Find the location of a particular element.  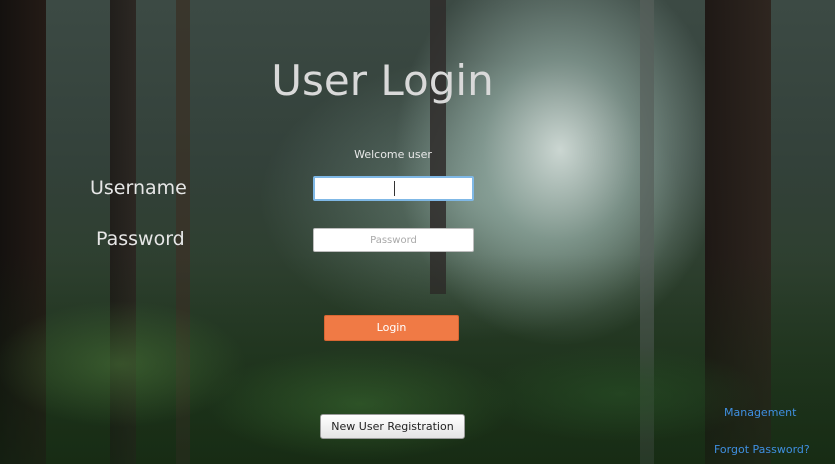

password-label: Password is located at coordinates (140, 239).